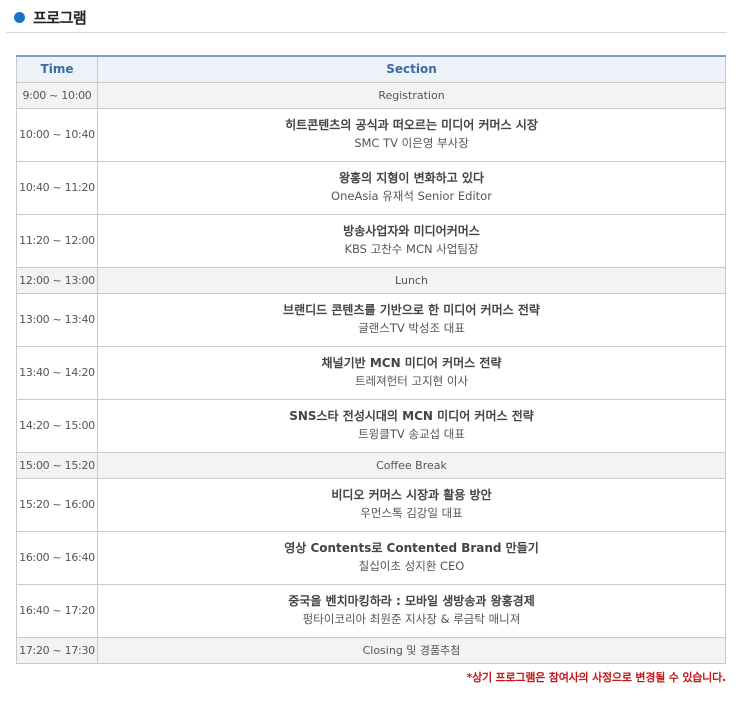  Describe the element at coordinates (411, 69) in the screenshot. I see `section-column-header: Section` at that location.